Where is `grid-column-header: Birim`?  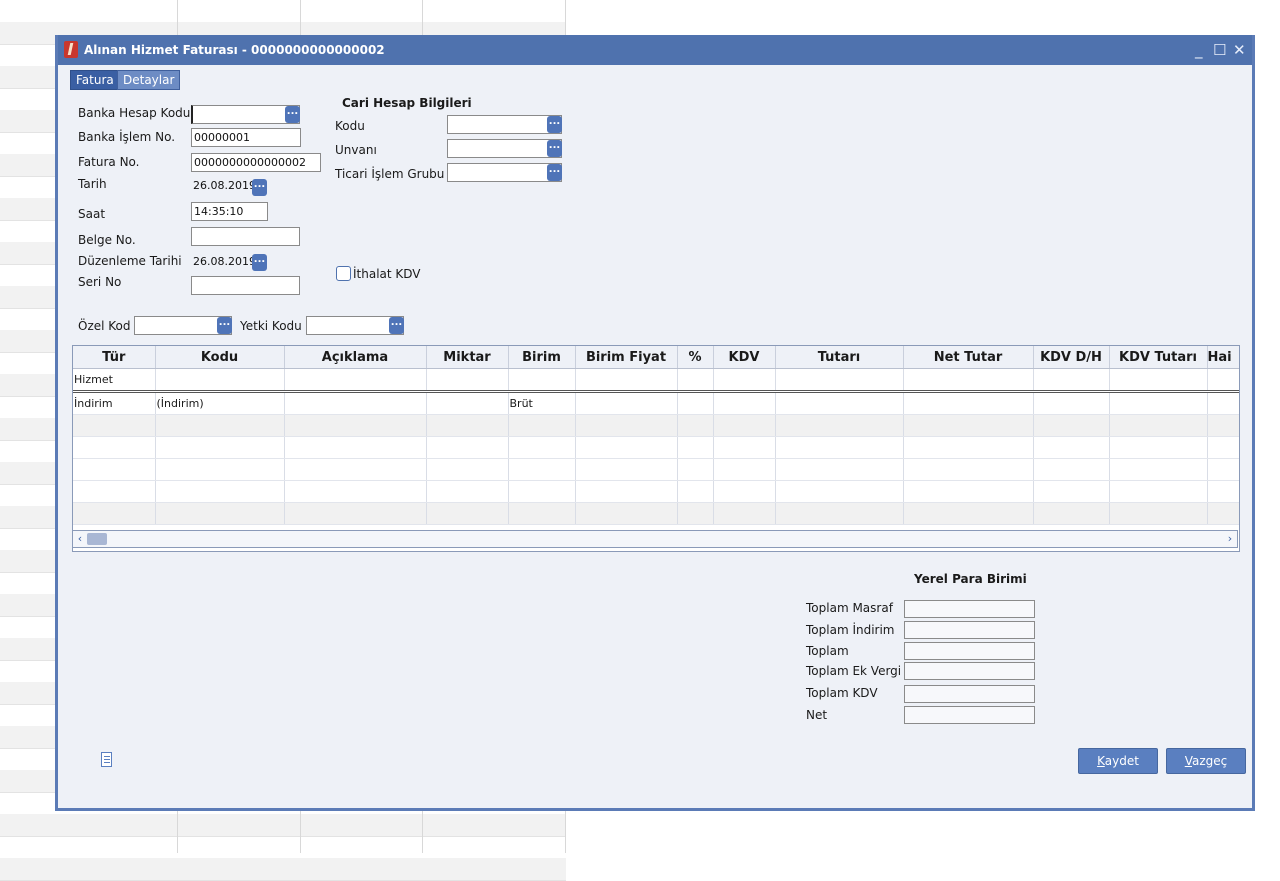
grid-column-header: Birim is located at coordinates (542, 357).